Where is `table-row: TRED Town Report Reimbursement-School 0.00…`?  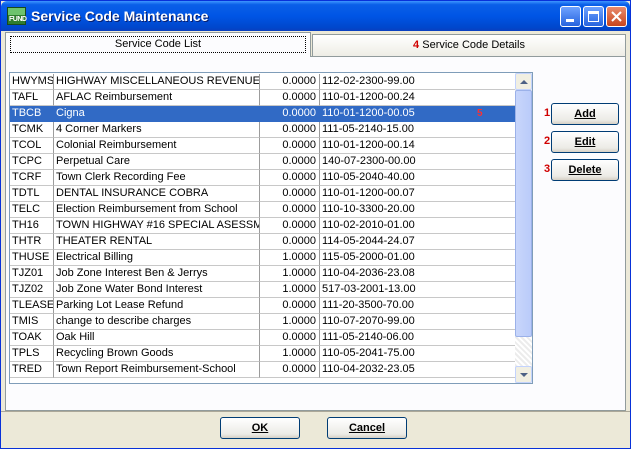
table-row: TRED Town Report Reimbursement-School 0.00… is located at coordinates (262, 370).